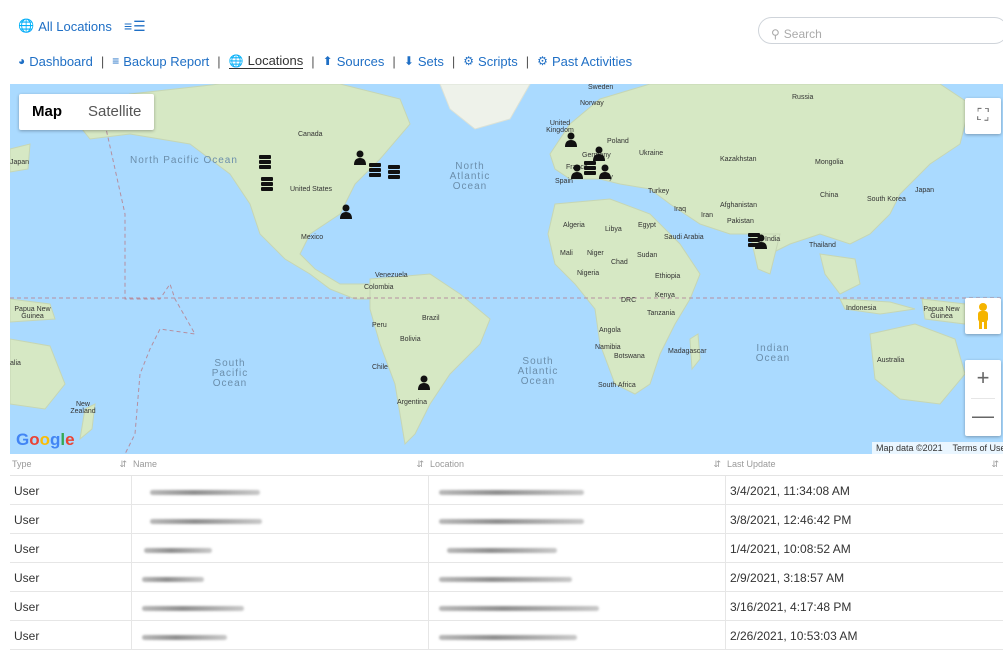 The image size is (1003, 650). Describe the element at coordinates (506, 577) in the screenshot. I see `table-row: User 2/9/2021, 3:18:57 AM` at that location.